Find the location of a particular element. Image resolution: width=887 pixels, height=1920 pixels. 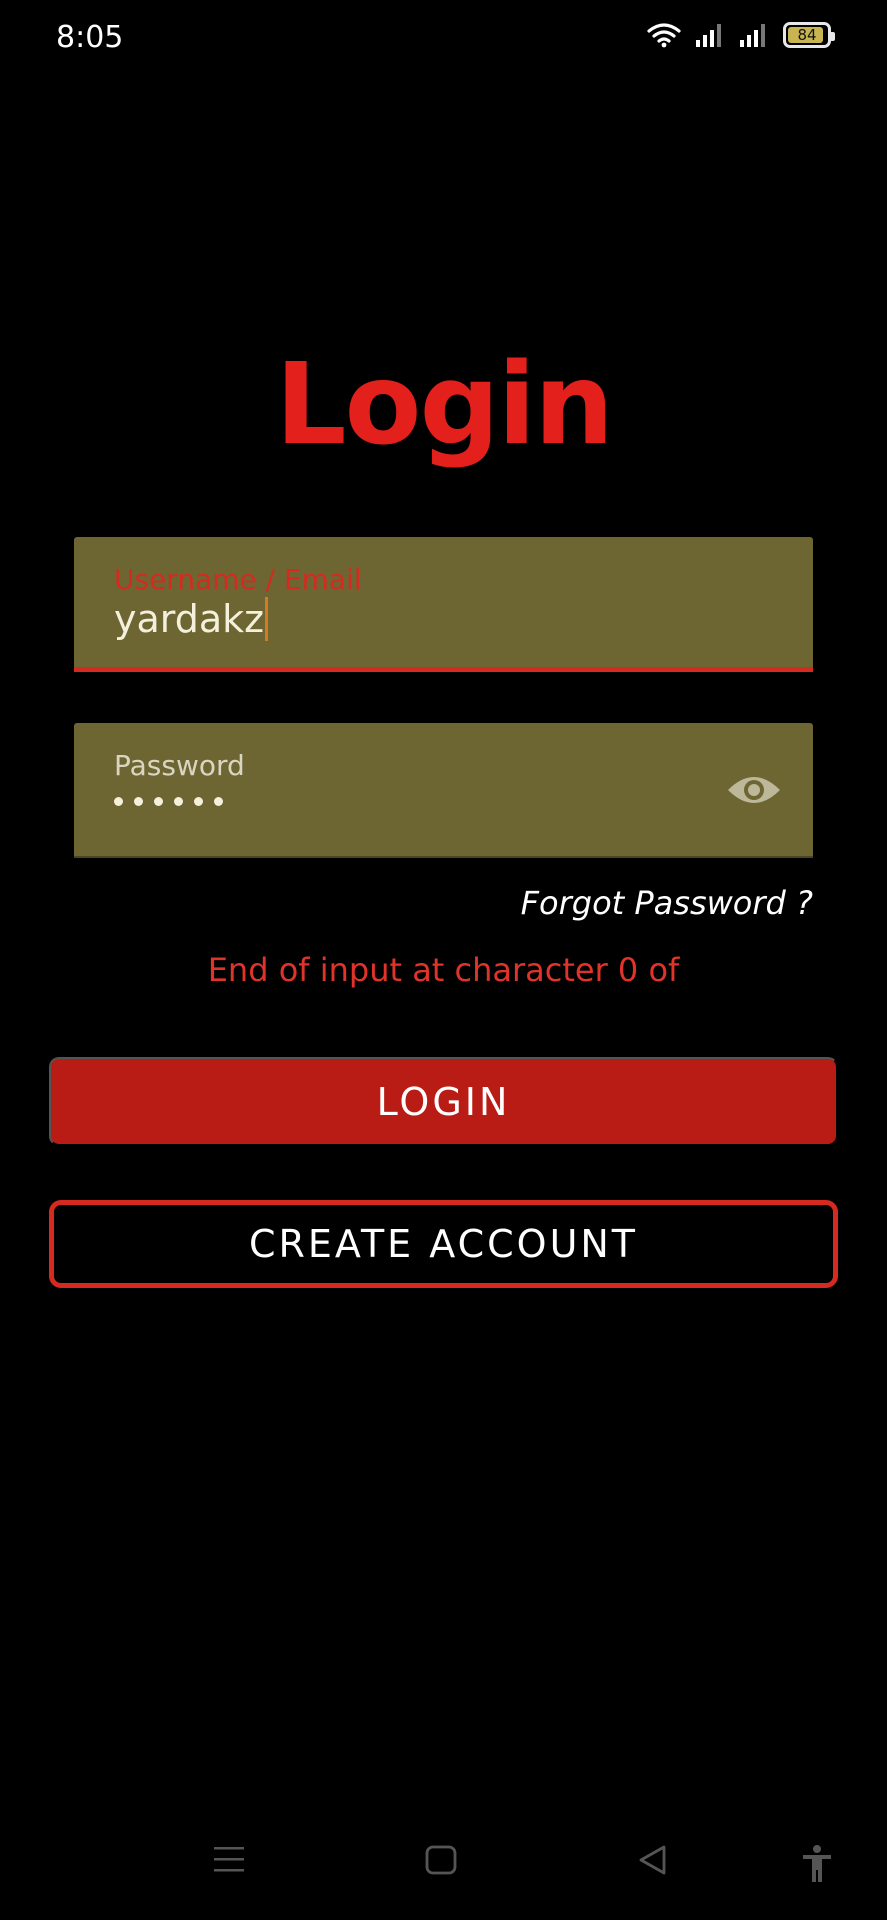

create-account-button: CREATE ACCOUNT is located at coordinates (443, 1244).